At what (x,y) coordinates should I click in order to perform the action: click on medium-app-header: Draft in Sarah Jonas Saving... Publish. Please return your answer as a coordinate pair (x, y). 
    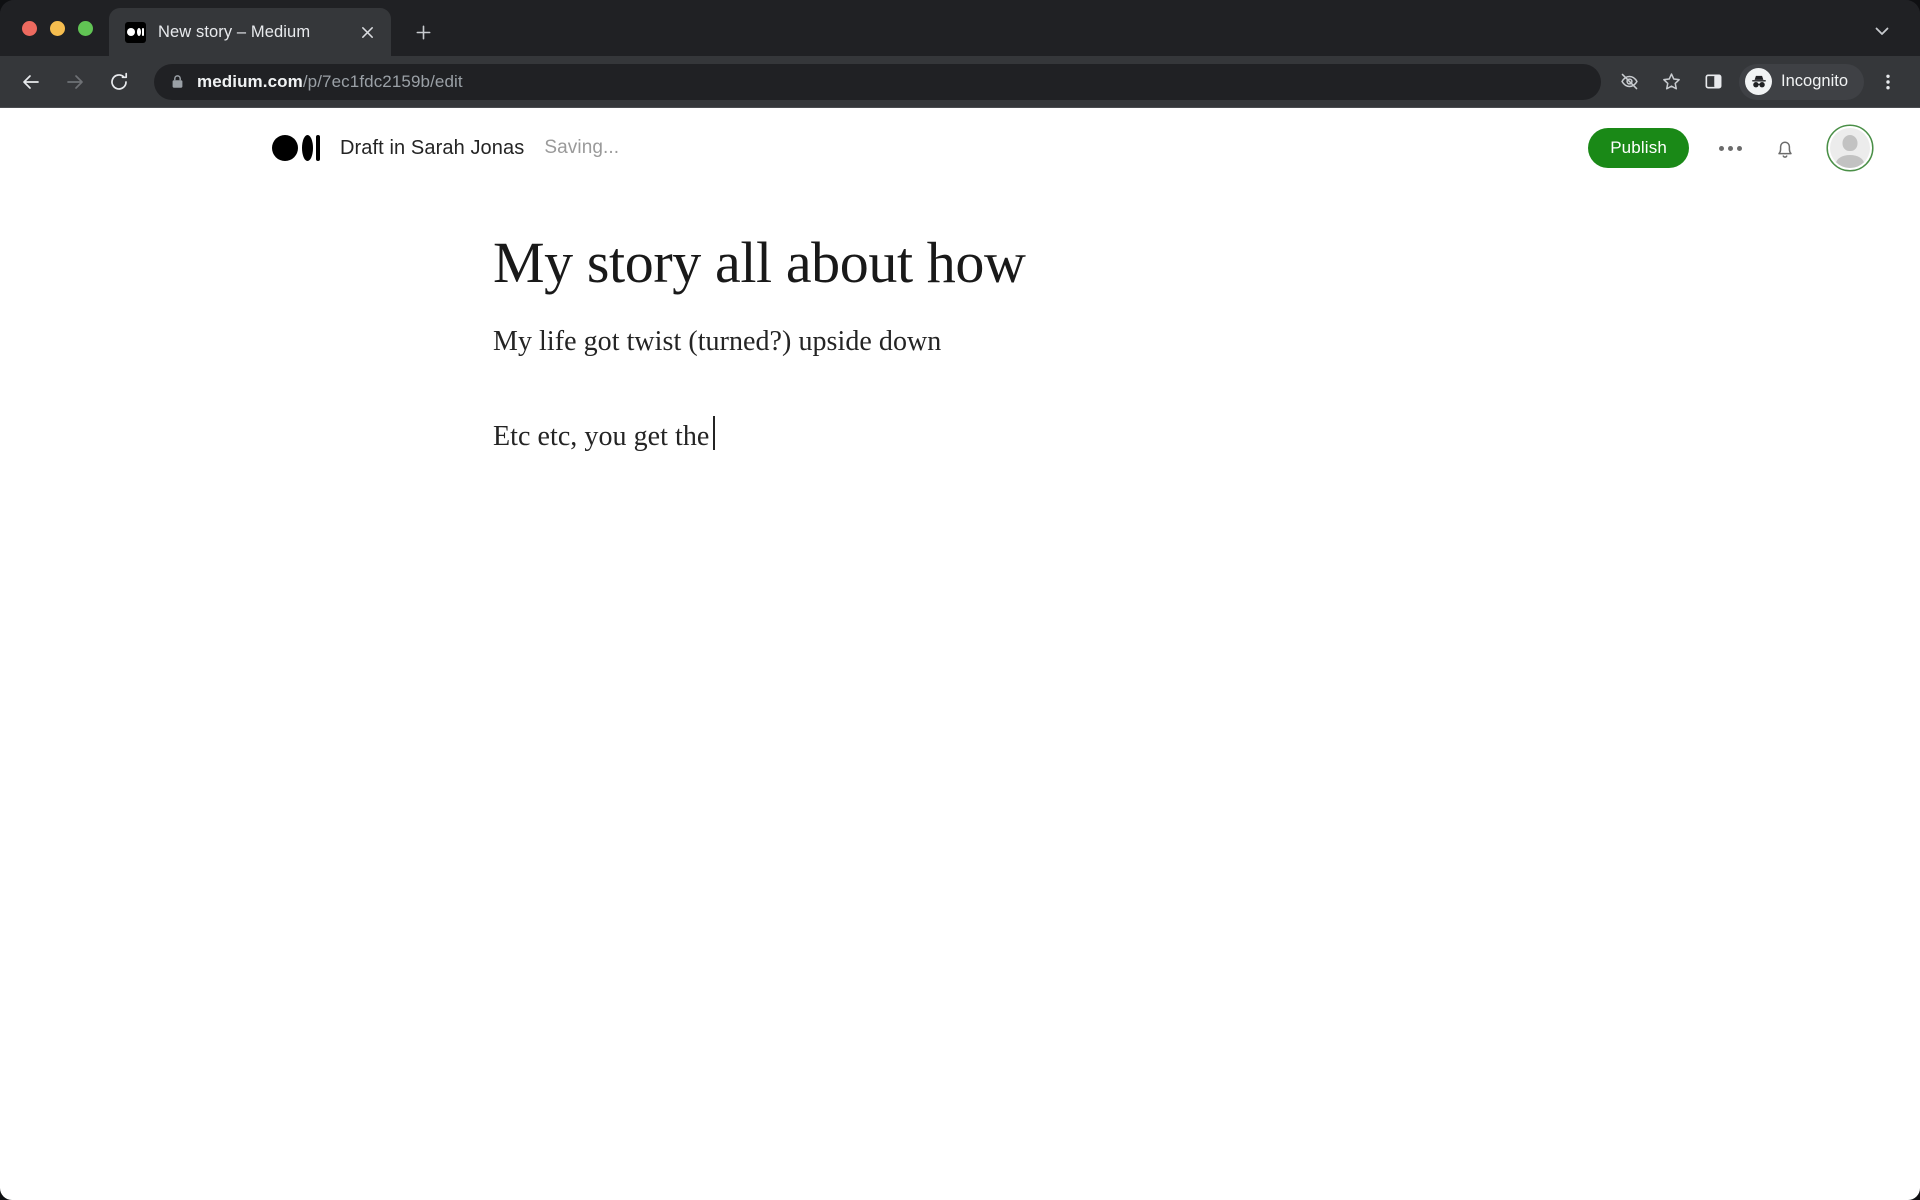
    Looking at the image, I should click on (960, 148).